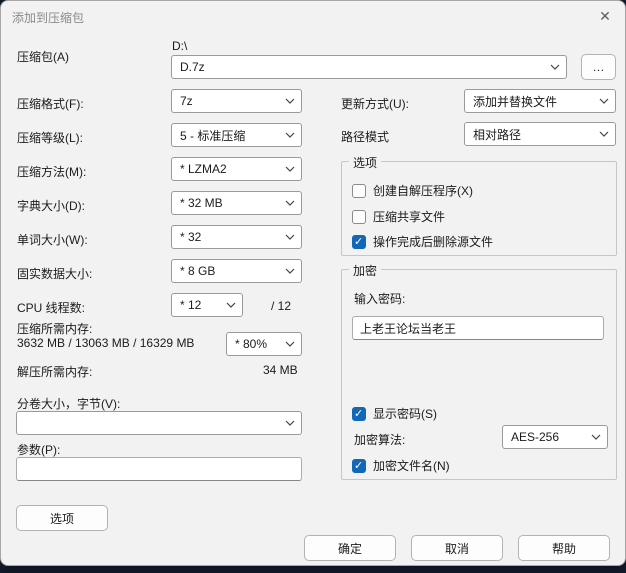  Describe the element at coordinates (423, 191) in the screenshot. I see `create-sfx-label: 创建自解压程序(X)` at that location.